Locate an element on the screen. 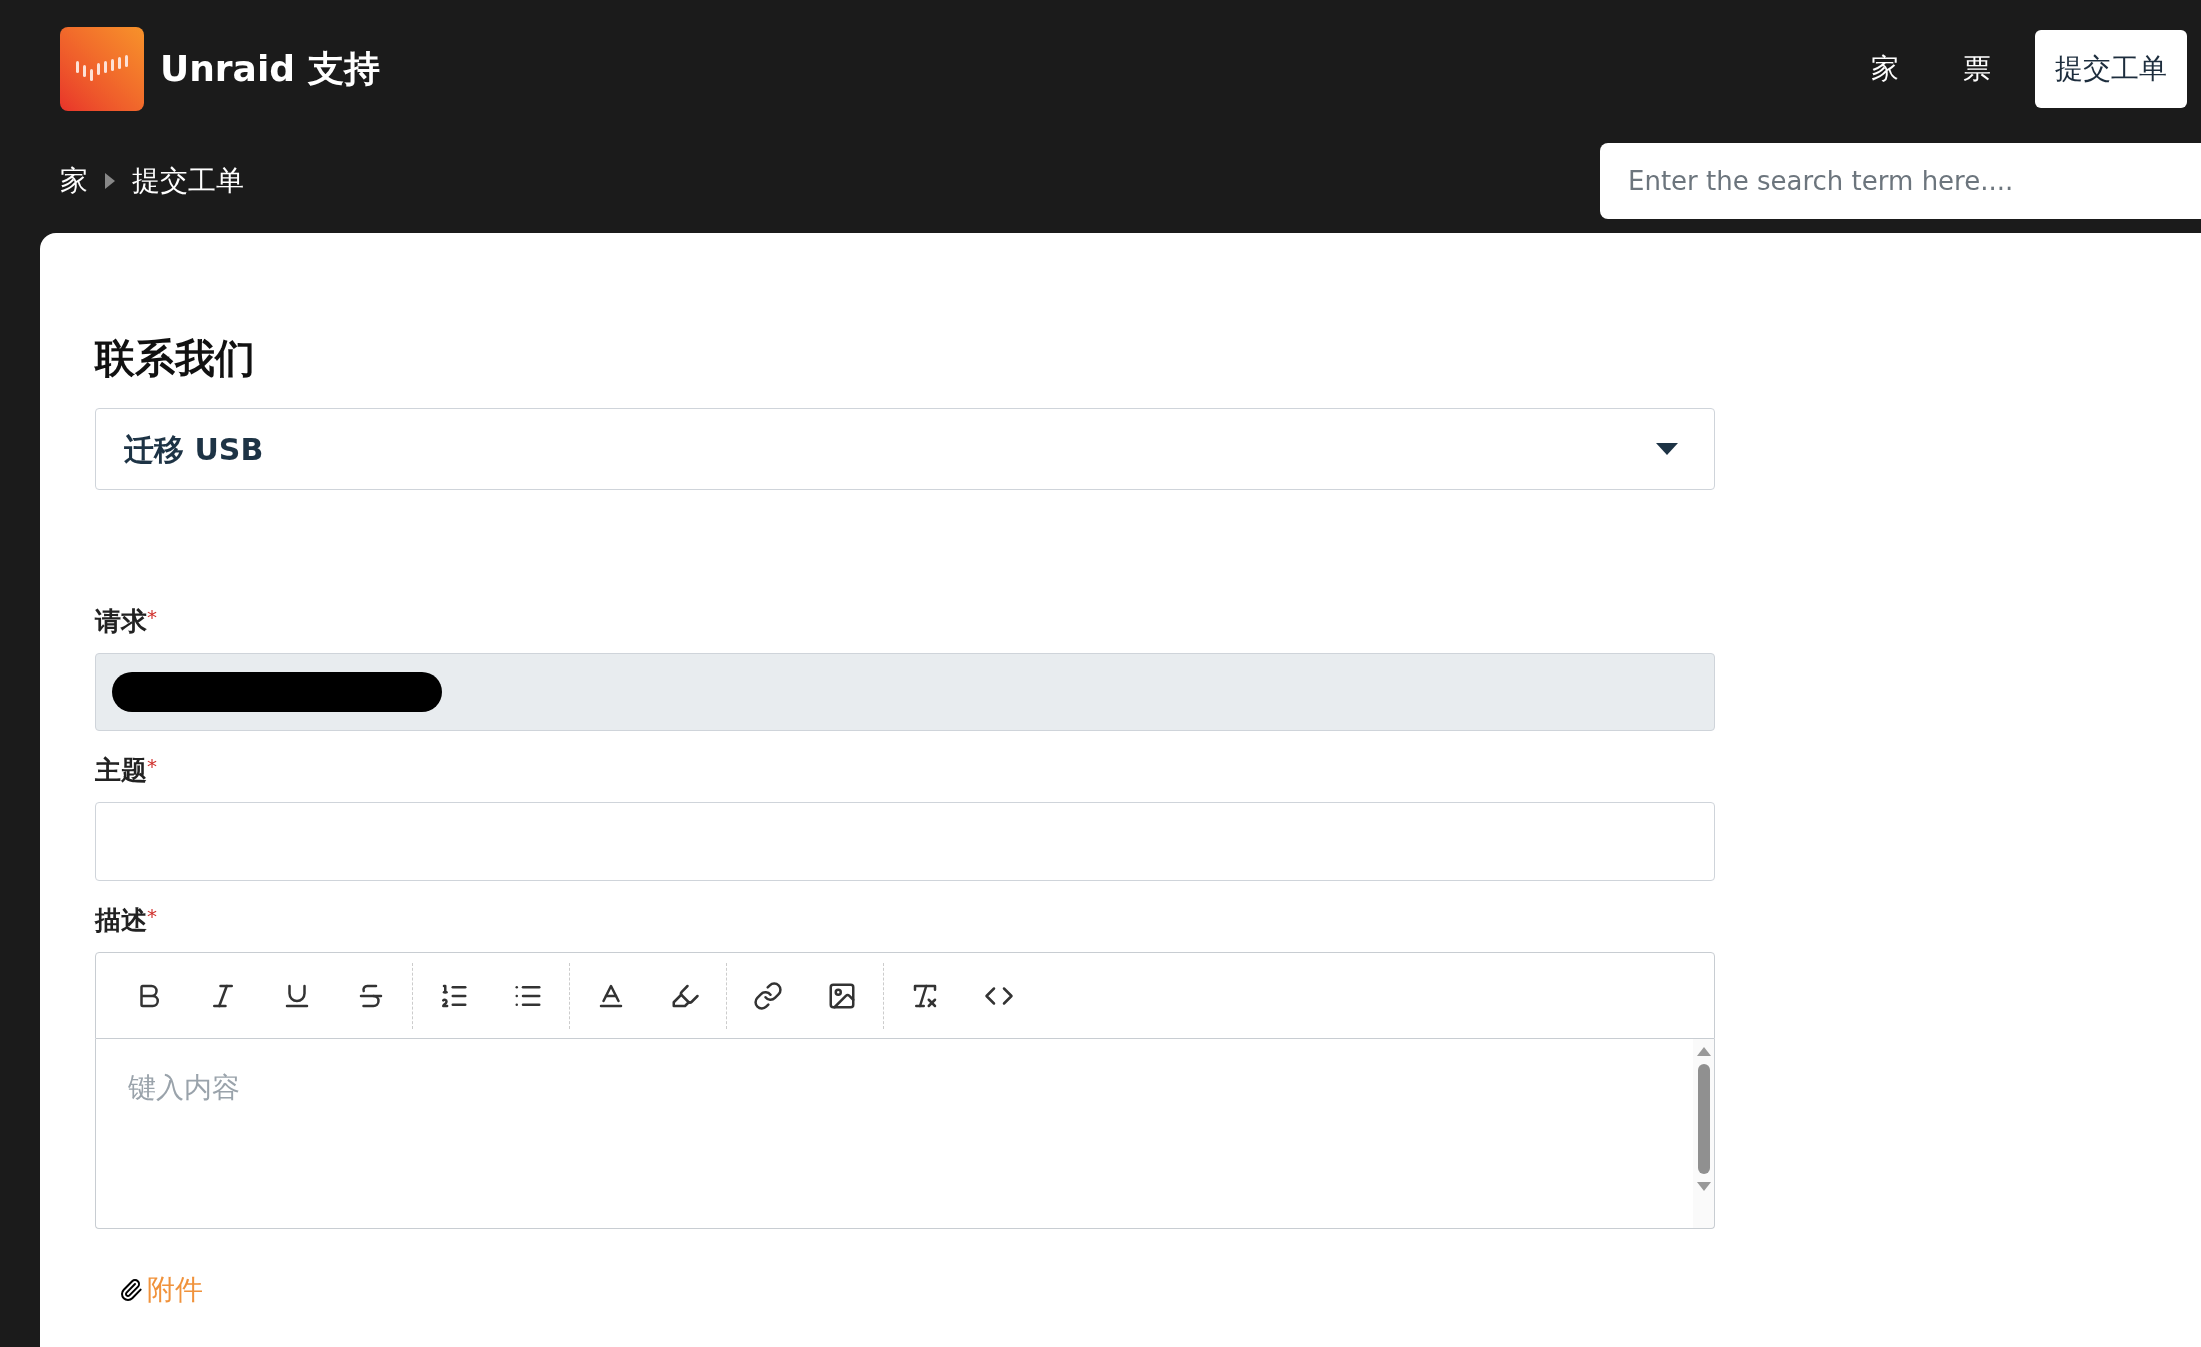 This screenshot has width=2201, height=1347. page-heading: 联系我们 is located at coordinates (175, 358).